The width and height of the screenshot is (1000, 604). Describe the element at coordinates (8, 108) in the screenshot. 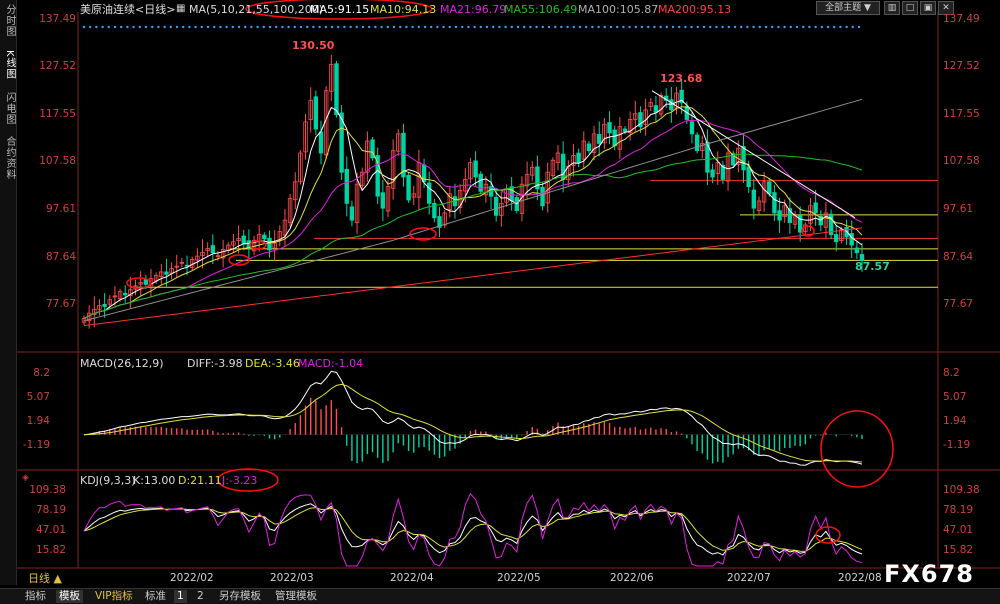

I see `sidebar-item-flash: 闪电图` at that location.